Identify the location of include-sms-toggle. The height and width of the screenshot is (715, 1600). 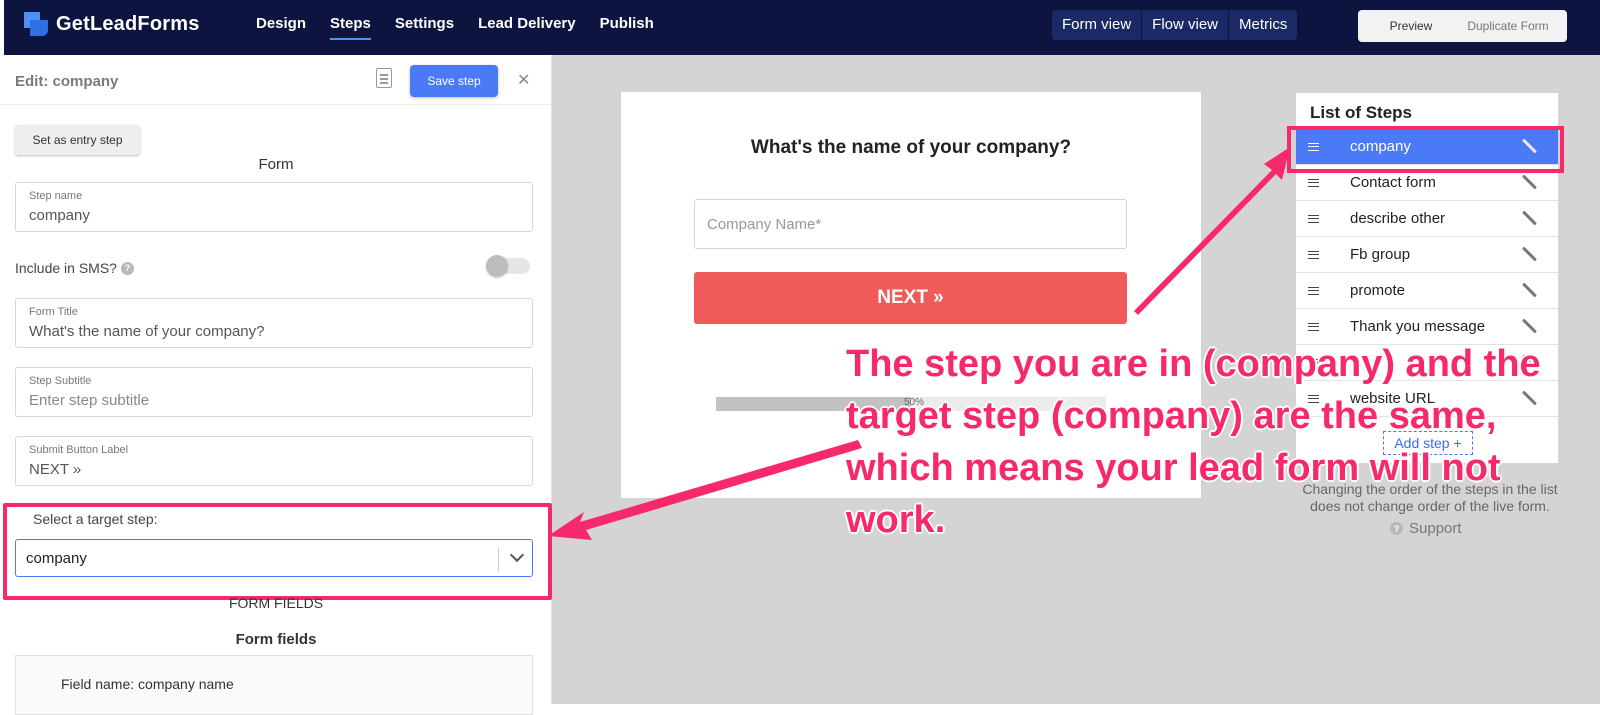
(508, 266).